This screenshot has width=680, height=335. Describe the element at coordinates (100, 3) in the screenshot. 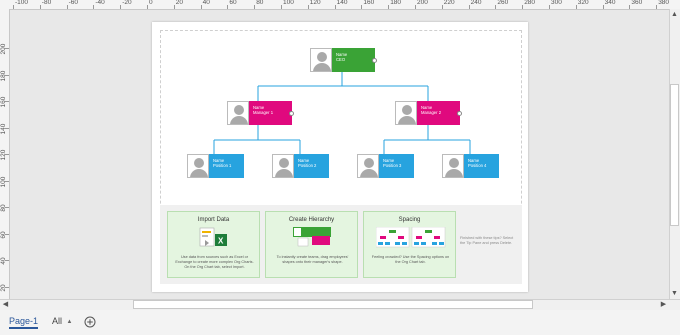

I see `ruler-tick-label: -40` at that location.